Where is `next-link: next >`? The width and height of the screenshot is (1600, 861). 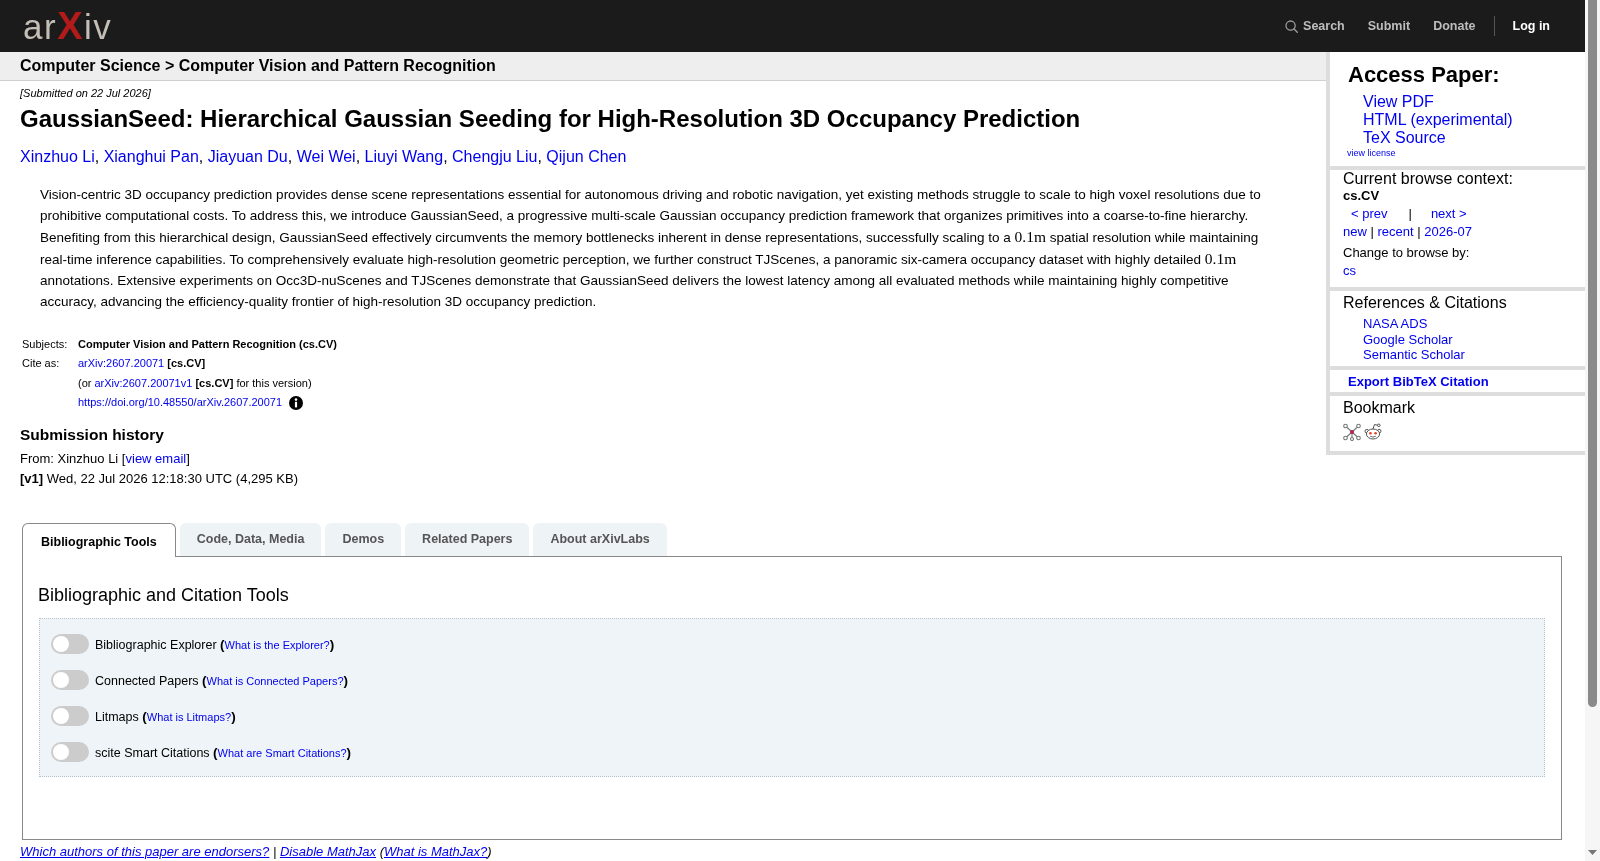
next-link: next > is located at coordinates (1448, 213).